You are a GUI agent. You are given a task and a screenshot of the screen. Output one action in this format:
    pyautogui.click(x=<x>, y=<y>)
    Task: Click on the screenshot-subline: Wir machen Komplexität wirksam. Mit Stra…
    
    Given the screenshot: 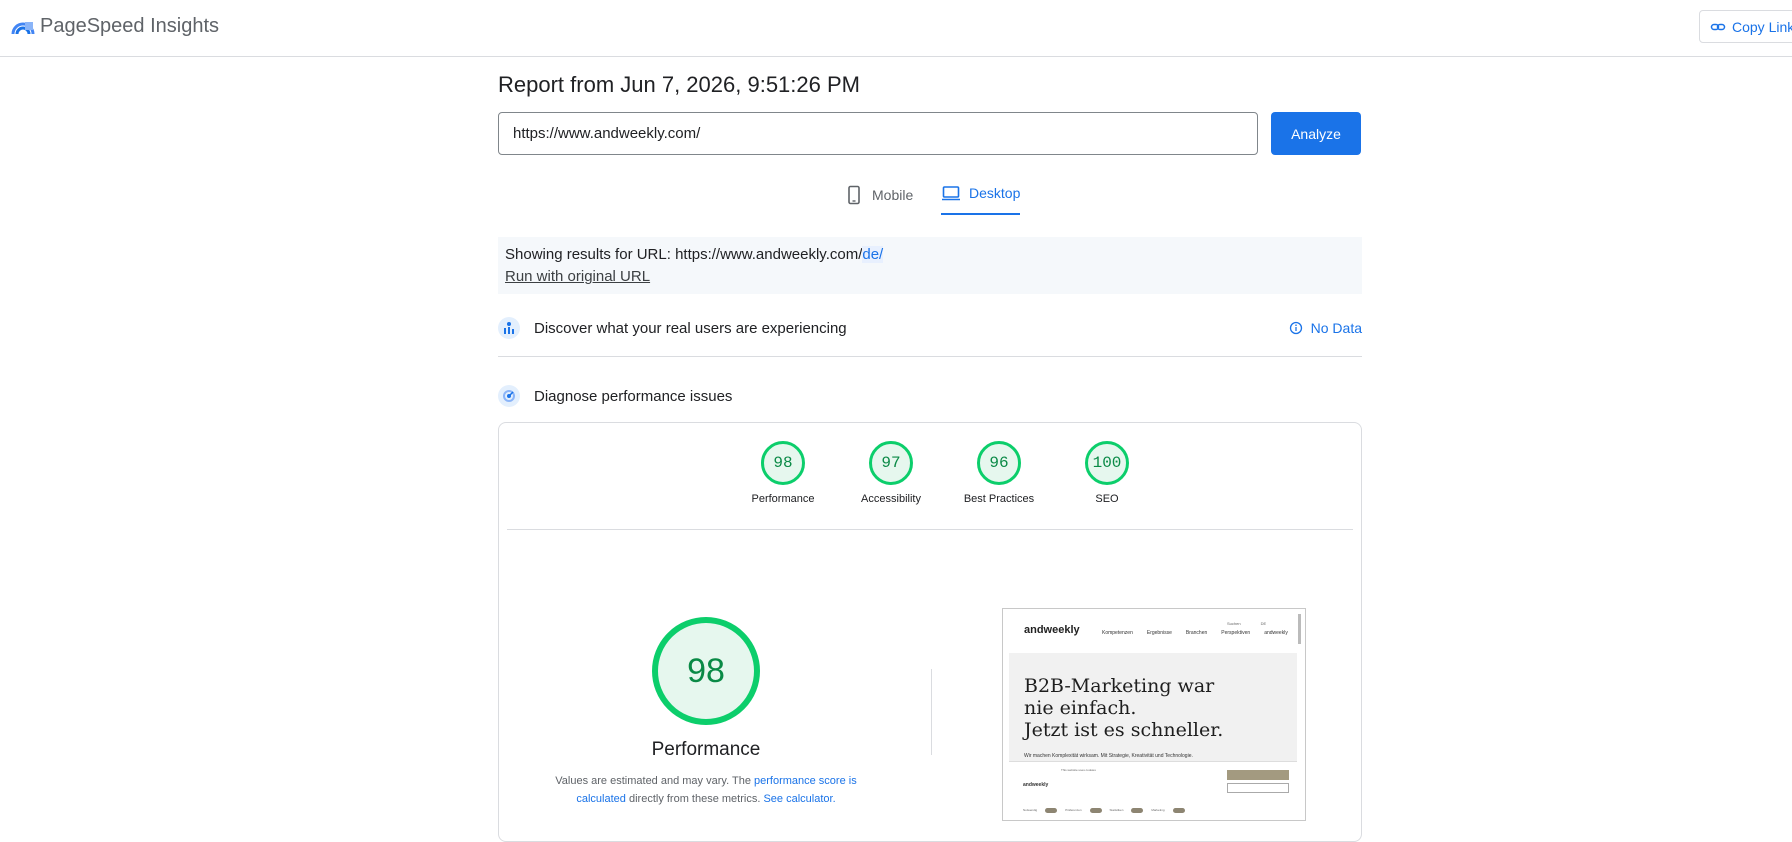 What is the action you would take?
    pyautogui.click(x=1108, y=756)
    